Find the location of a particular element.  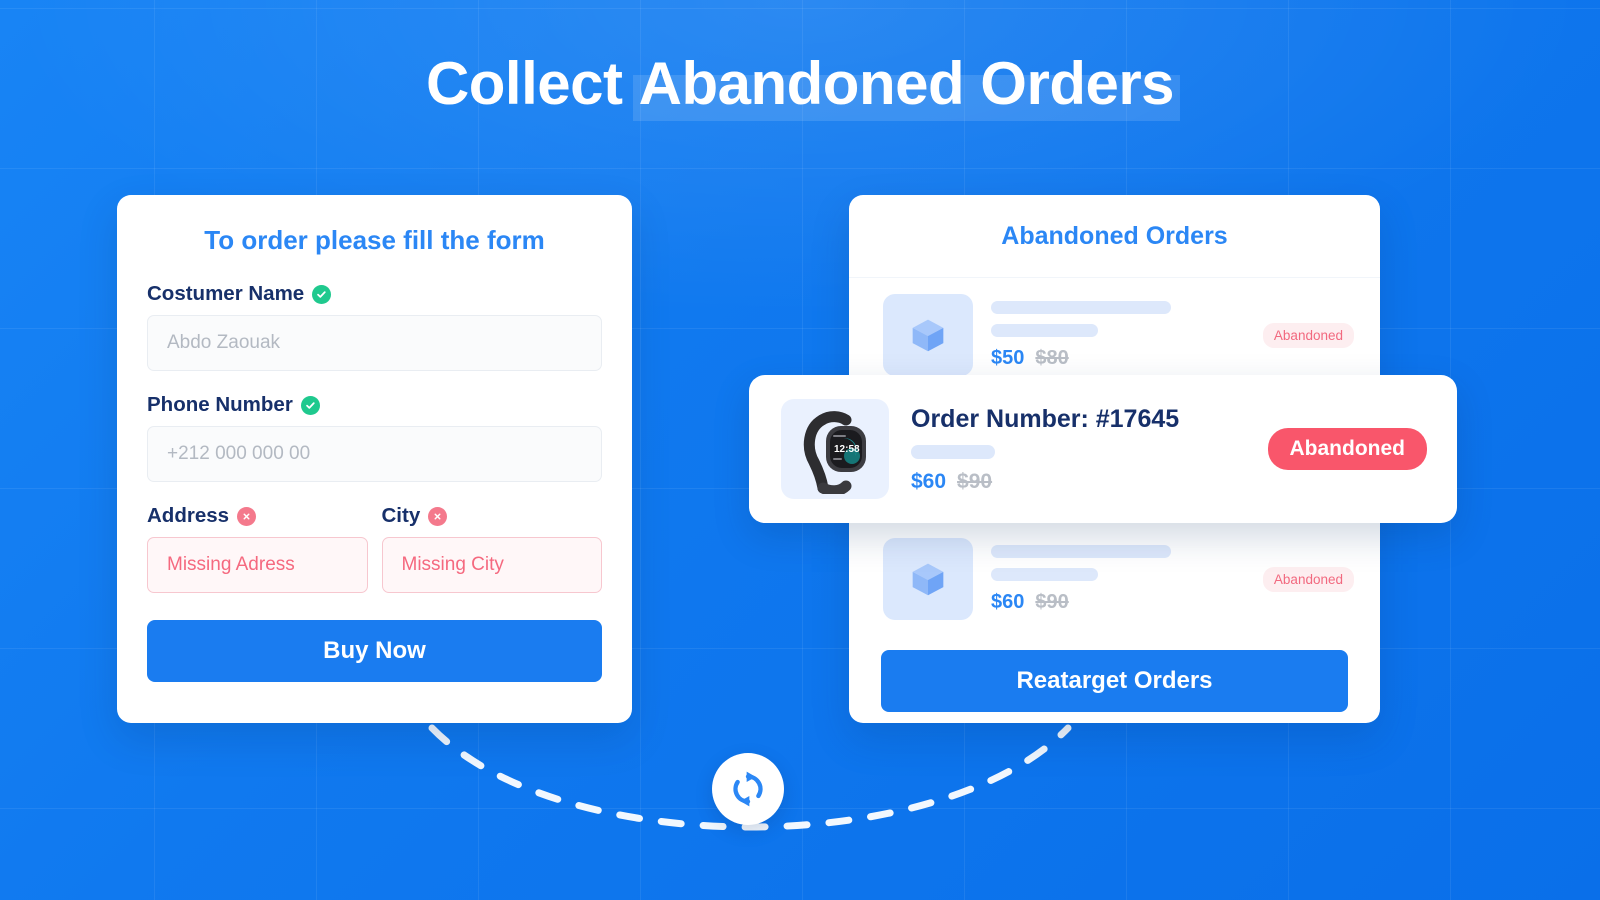

featured-order-content: Order Number: #17645 $60 $90 is located at coordinates (1078, 449).